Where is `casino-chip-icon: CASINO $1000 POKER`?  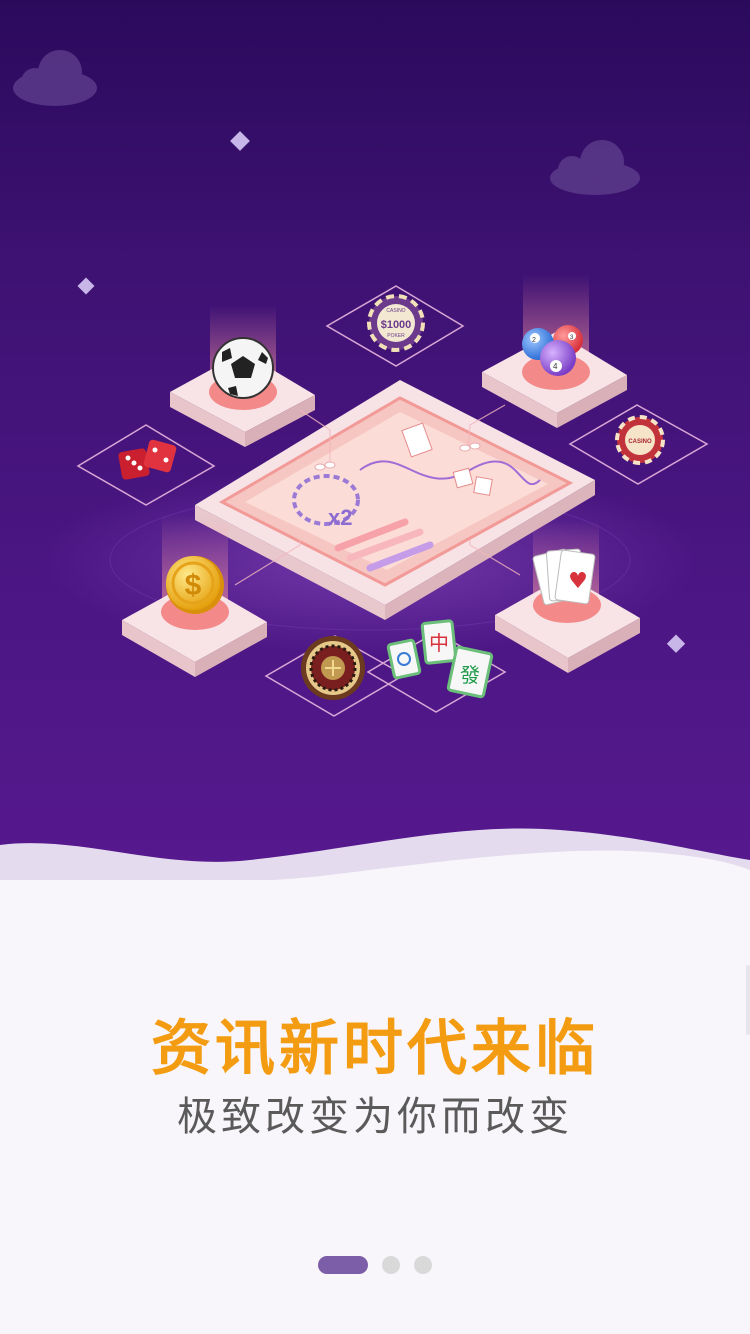
casino-chip-icon: CASINO $1000 POKER is located at coordinates (396, 323).